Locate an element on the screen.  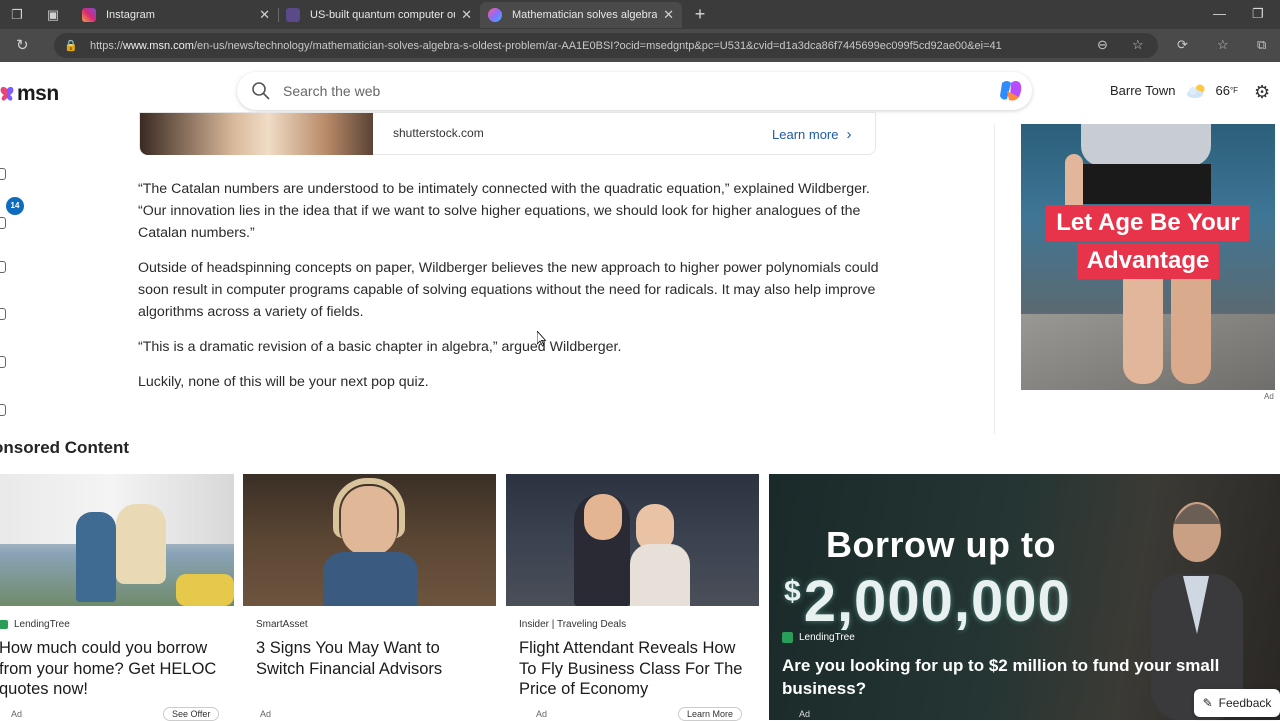
logo-text: msn is located at coordinates (38, 93).